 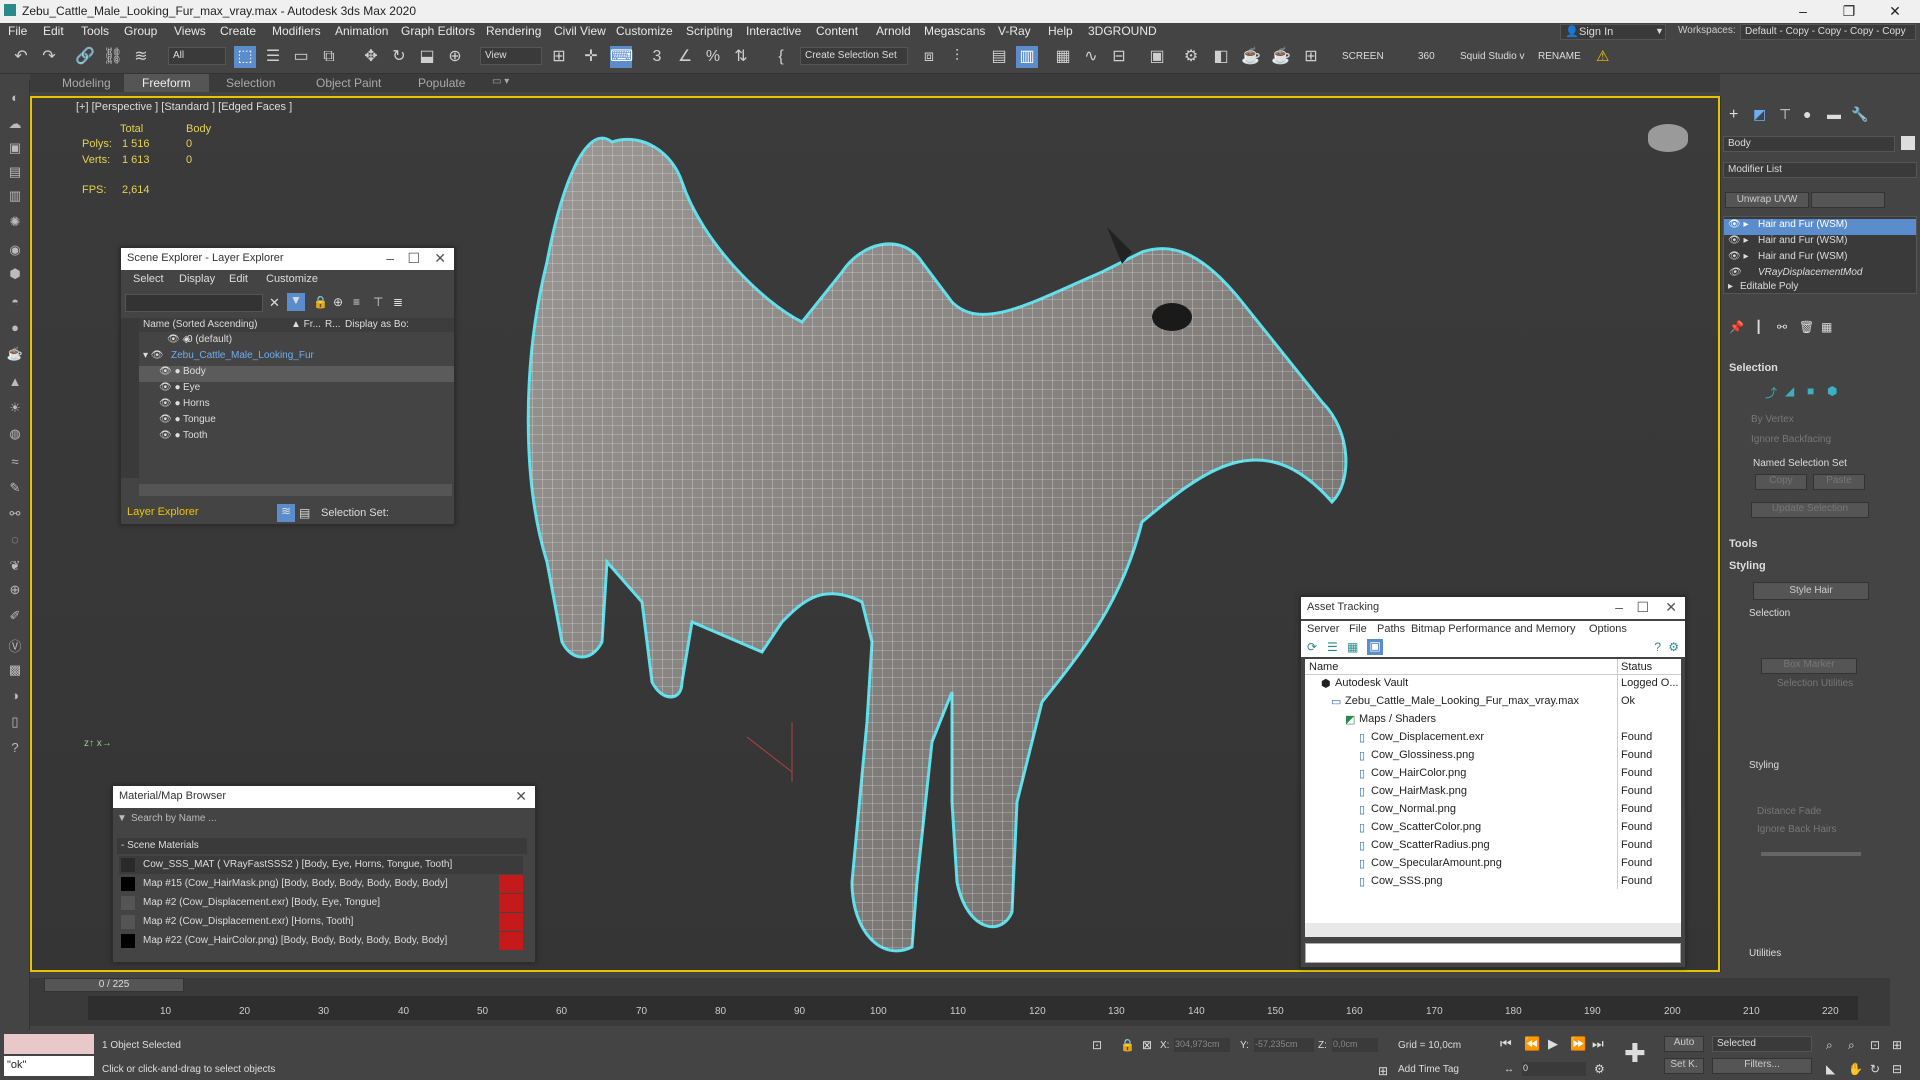 What do you see at coordinates (1657, 647) in the screenshot?
I see `help-icon: ?` at bounding box center [1657, 647].